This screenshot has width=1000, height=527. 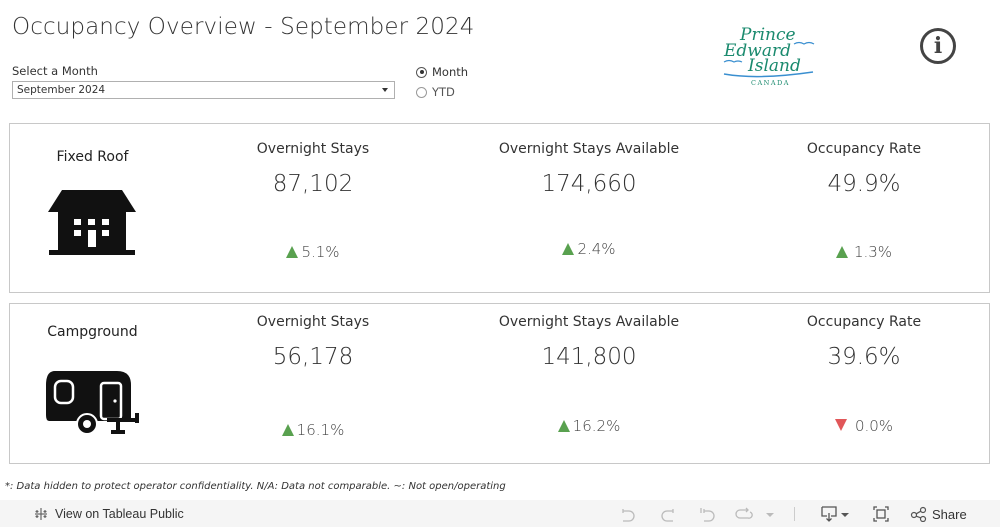 What do you see at coordinates (320, 252) in the screenshot?
I see `change-value: 5.1%` at bounding box center [320, 252].